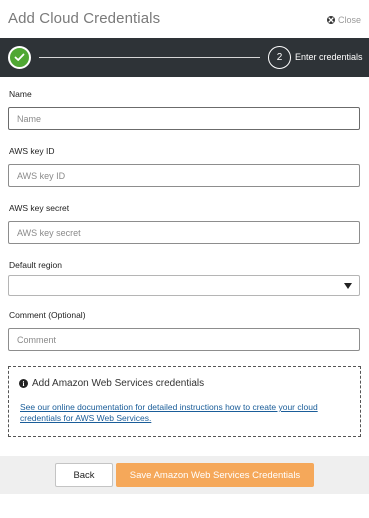 The width and height of the screenshot is (369, 518). Describe the element at coordinates (330, 20) in the screenshot. I see `close-icon` at that location.